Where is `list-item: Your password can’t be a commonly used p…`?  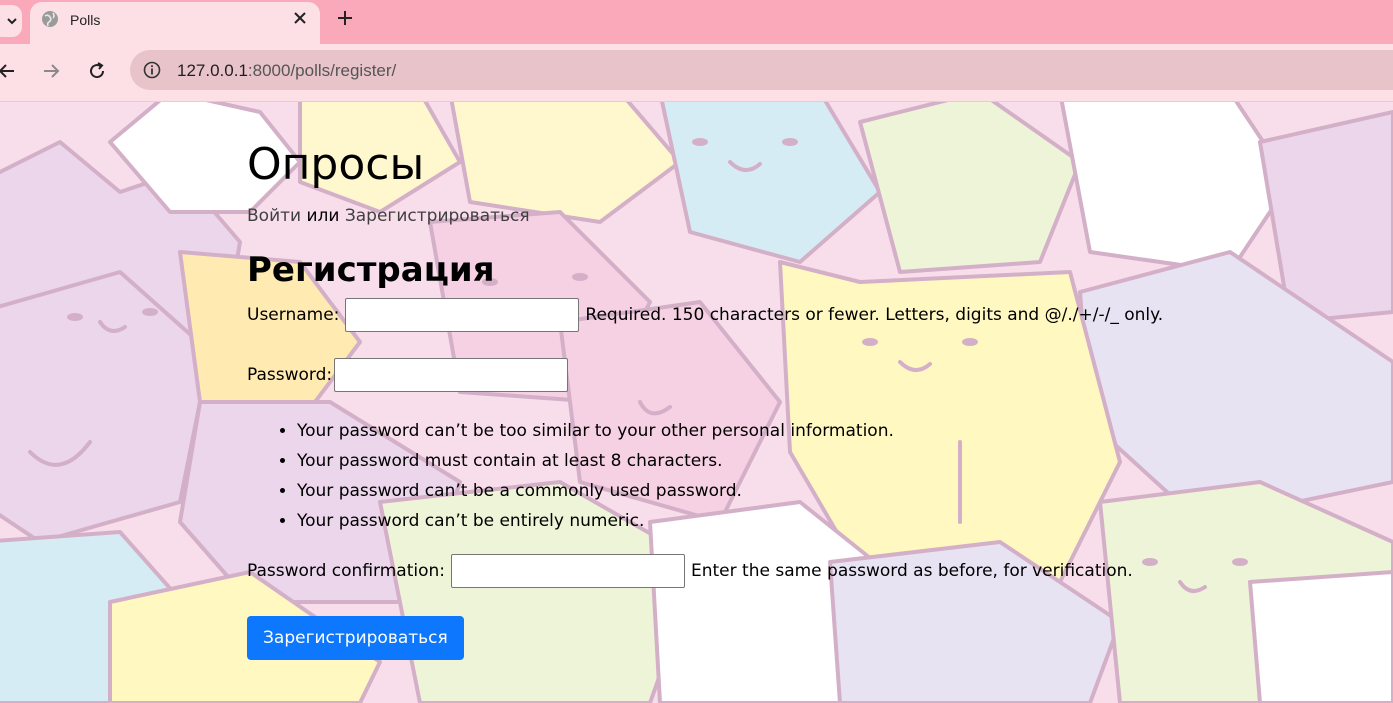
list-item: Your password can’t be a commonly used p… is located at coordinates (730, 491).